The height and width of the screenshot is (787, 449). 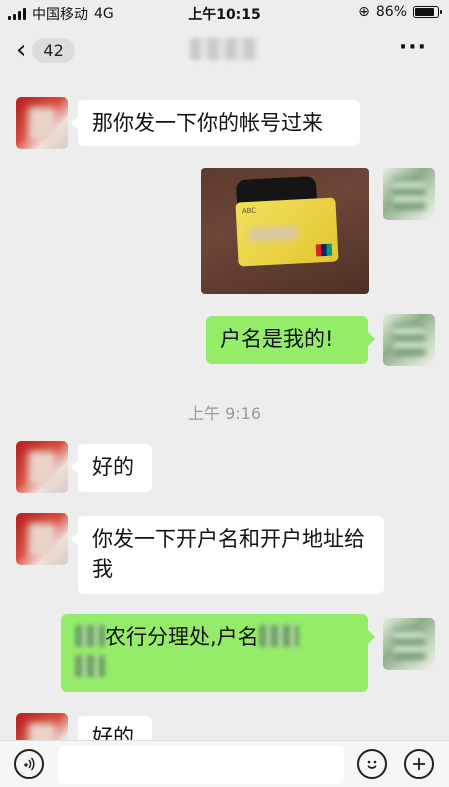 I want to click on message-bubble-incoming: 那你发一下你的帐号过来, so click(x=215, y=123).